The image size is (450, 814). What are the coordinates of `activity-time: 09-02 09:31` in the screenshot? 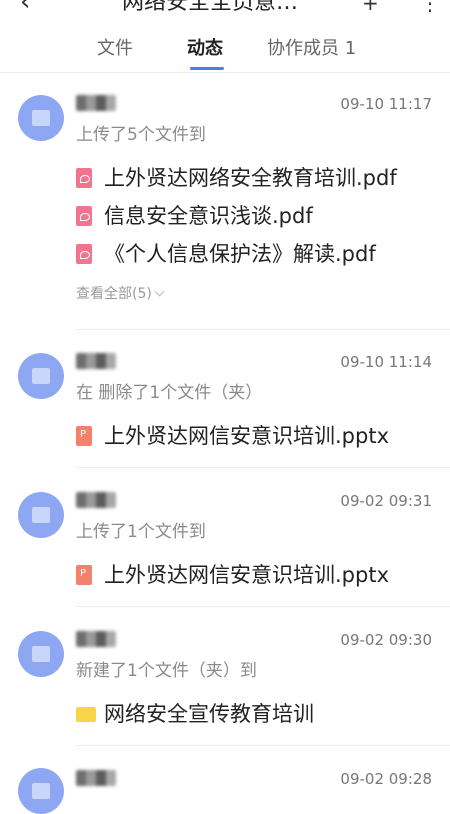 It's located at (386, 501).